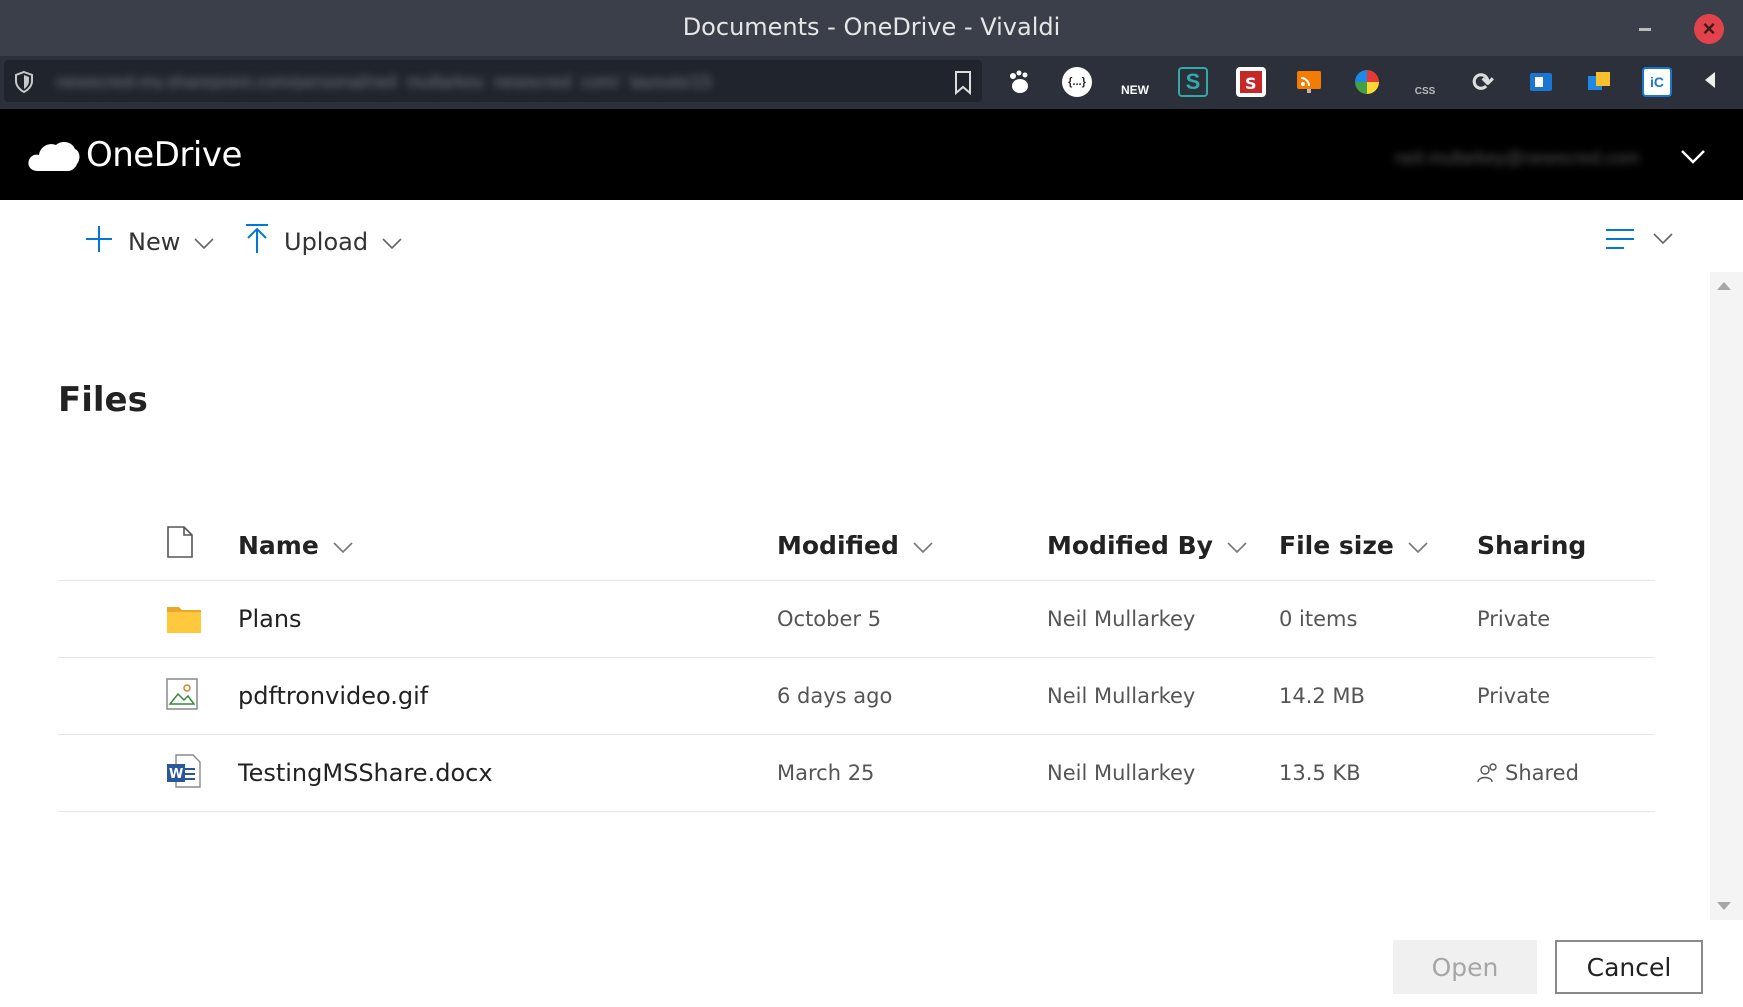 This screenshot has height=1007, width=1743. Describe the element at coordinates (1135, 82) in the screenshot. I see `new-badge-icon: NEW` at that location.